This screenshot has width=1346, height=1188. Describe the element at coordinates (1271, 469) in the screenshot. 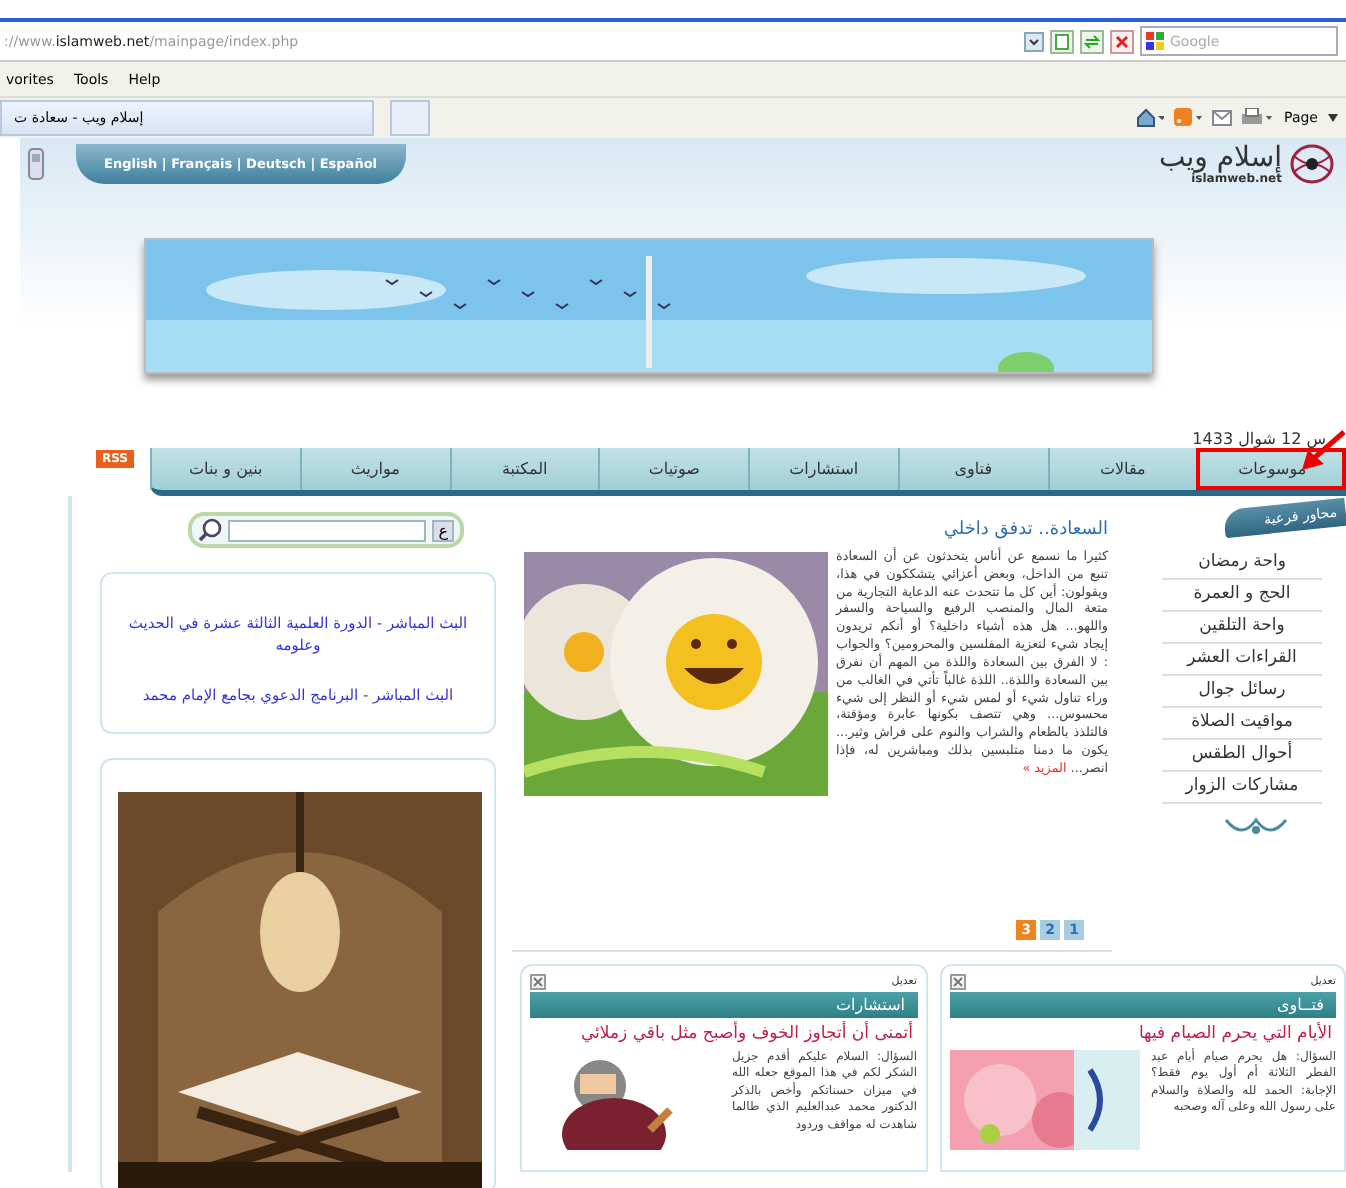

I see `nav-tab: موسوعات` at that location.